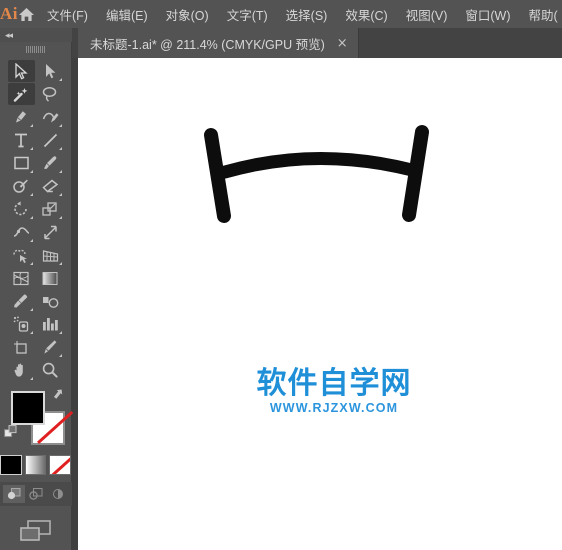  I want to click on tool-panel: ◂◂, so click(36, 289).